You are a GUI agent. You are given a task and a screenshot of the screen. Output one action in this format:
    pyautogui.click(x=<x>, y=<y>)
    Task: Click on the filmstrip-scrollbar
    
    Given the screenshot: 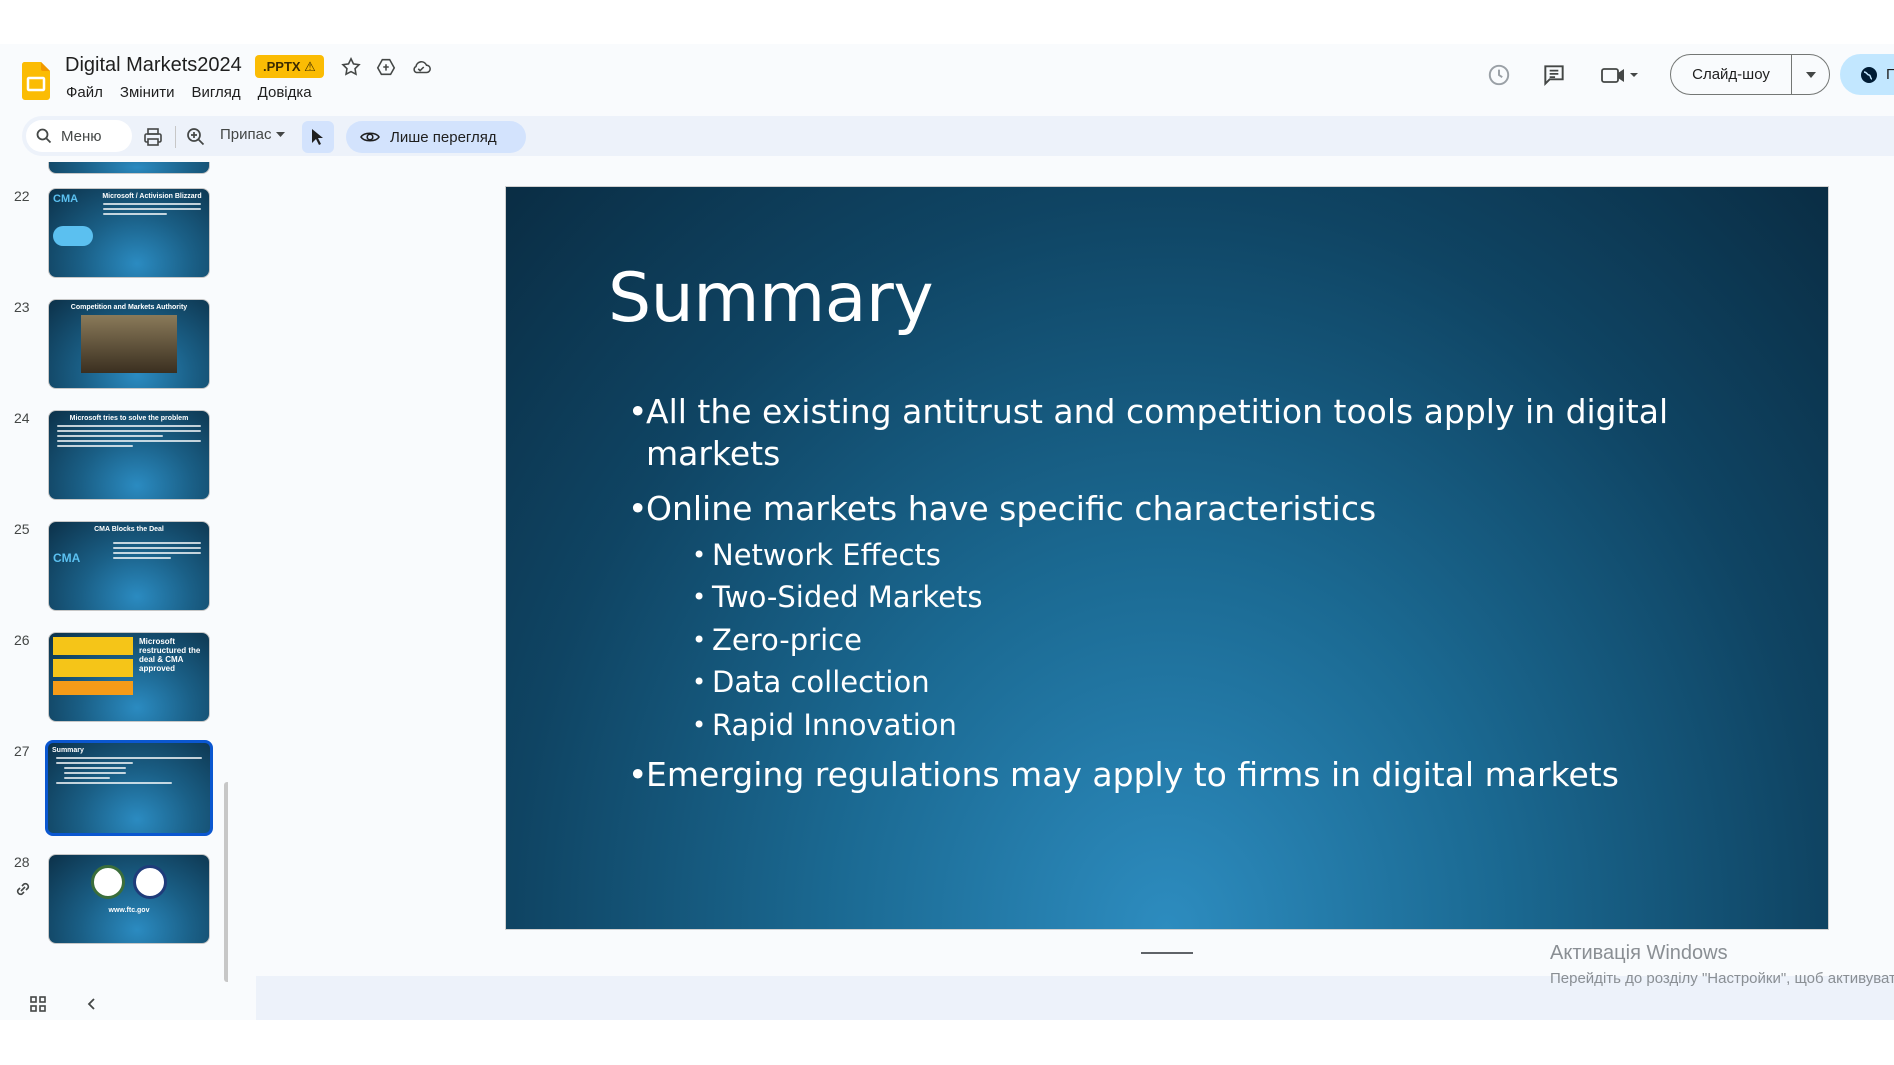 What is the action you would take?
    pyautogui.click(x=226, y=882)
    